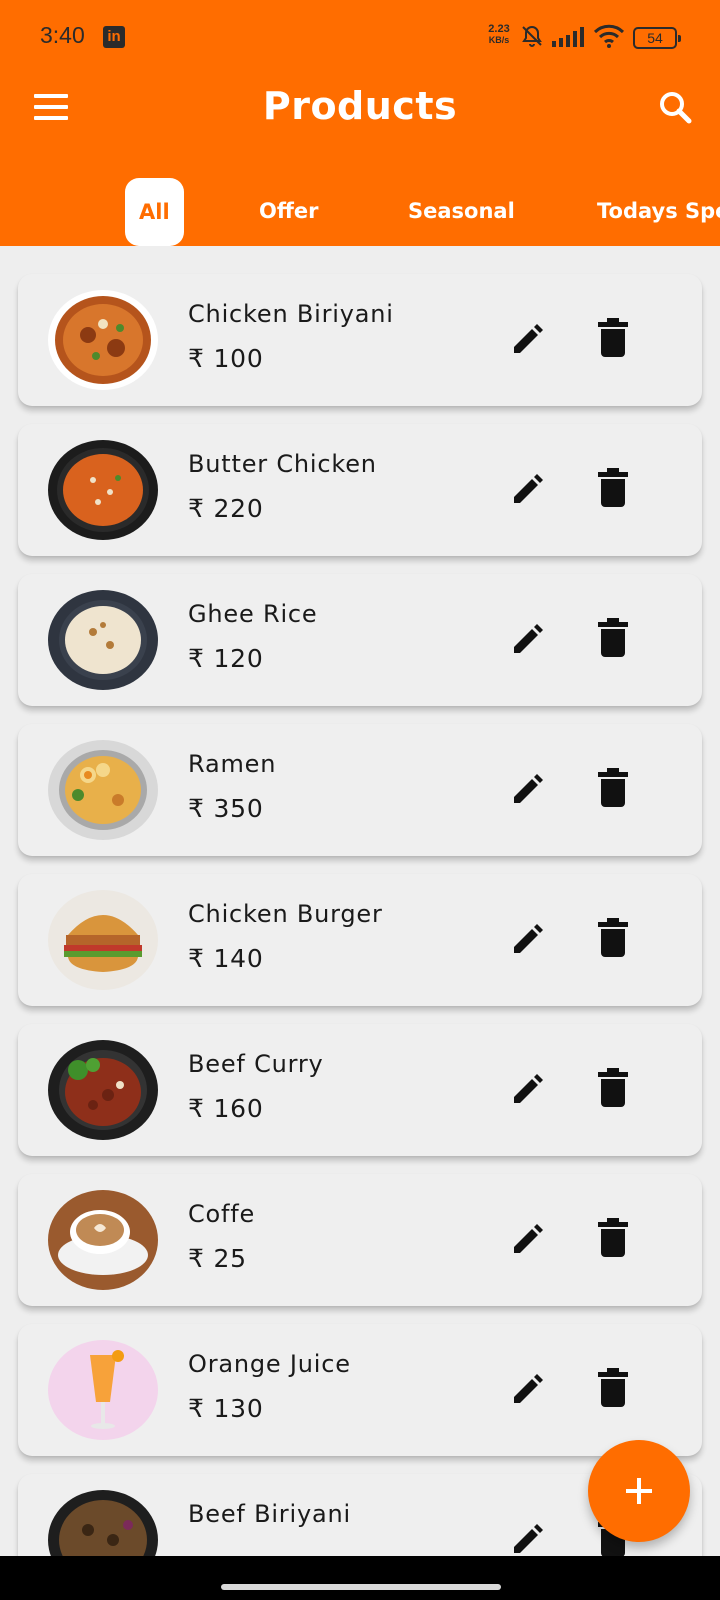 Image resolution: width=720 pixels, height=1600 pixels. What do you see at coordinates (499, 40) in the screenshot?
I see `network-speed-unit: KB/s` at bounding box center [499, 40].